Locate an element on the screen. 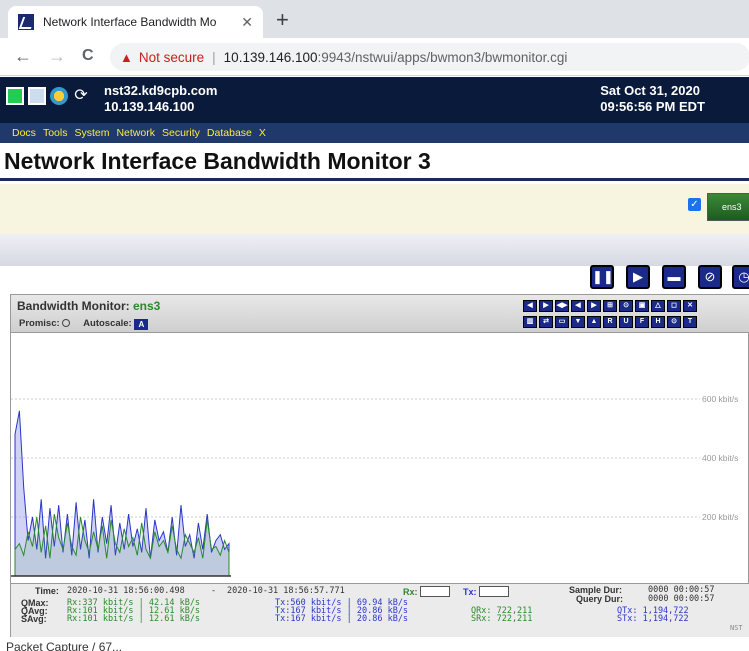 This screenshot has height=651, width=749. forward-button: → is located at coordinates (57, 56).